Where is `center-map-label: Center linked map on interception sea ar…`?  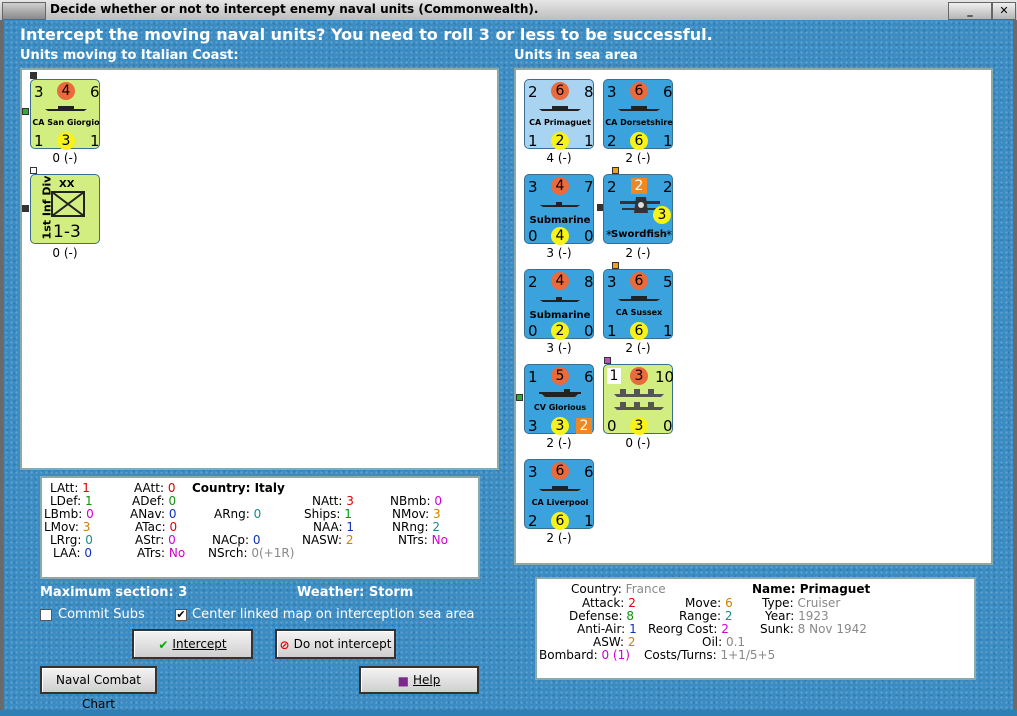
center-map-label: Center linked map on interception sea ar… is located at coordinates (333, 614).